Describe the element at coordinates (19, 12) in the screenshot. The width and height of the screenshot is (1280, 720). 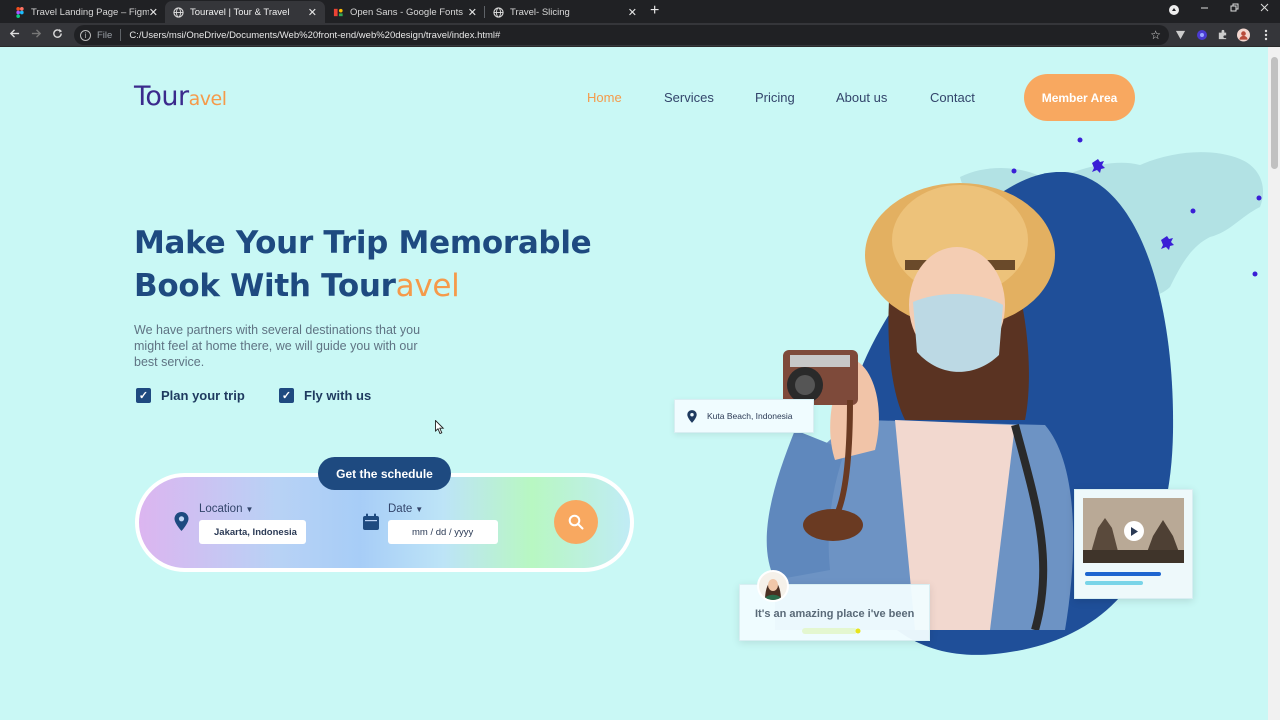
I see `figma-icon` at that location.